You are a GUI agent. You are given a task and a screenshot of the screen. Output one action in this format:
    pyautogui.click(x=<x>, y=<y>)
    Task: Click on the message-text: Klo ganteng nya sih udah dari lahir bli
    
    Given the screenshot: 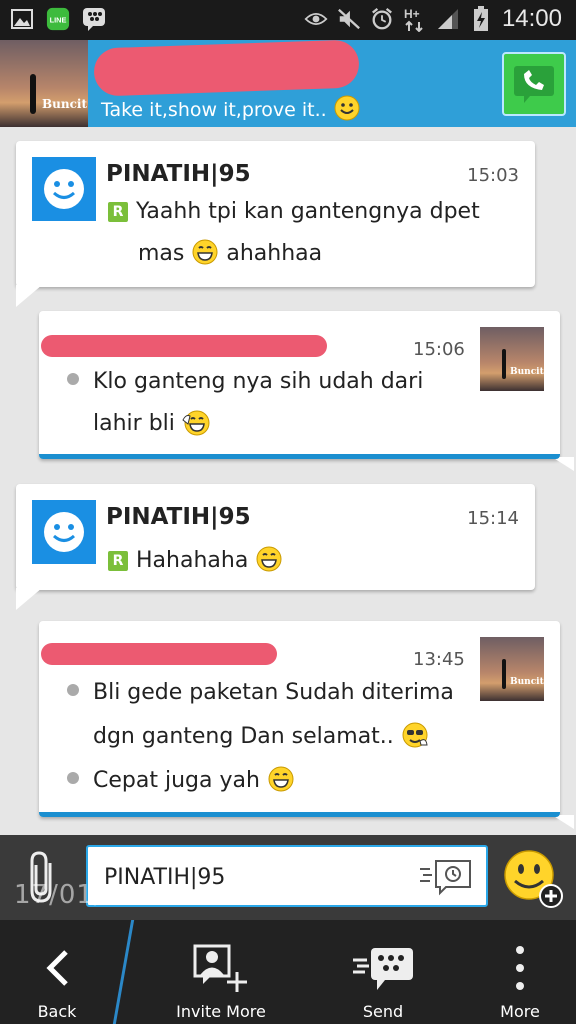 What is the action you would take?
    pyautogui.click(x=245, y=403)
    